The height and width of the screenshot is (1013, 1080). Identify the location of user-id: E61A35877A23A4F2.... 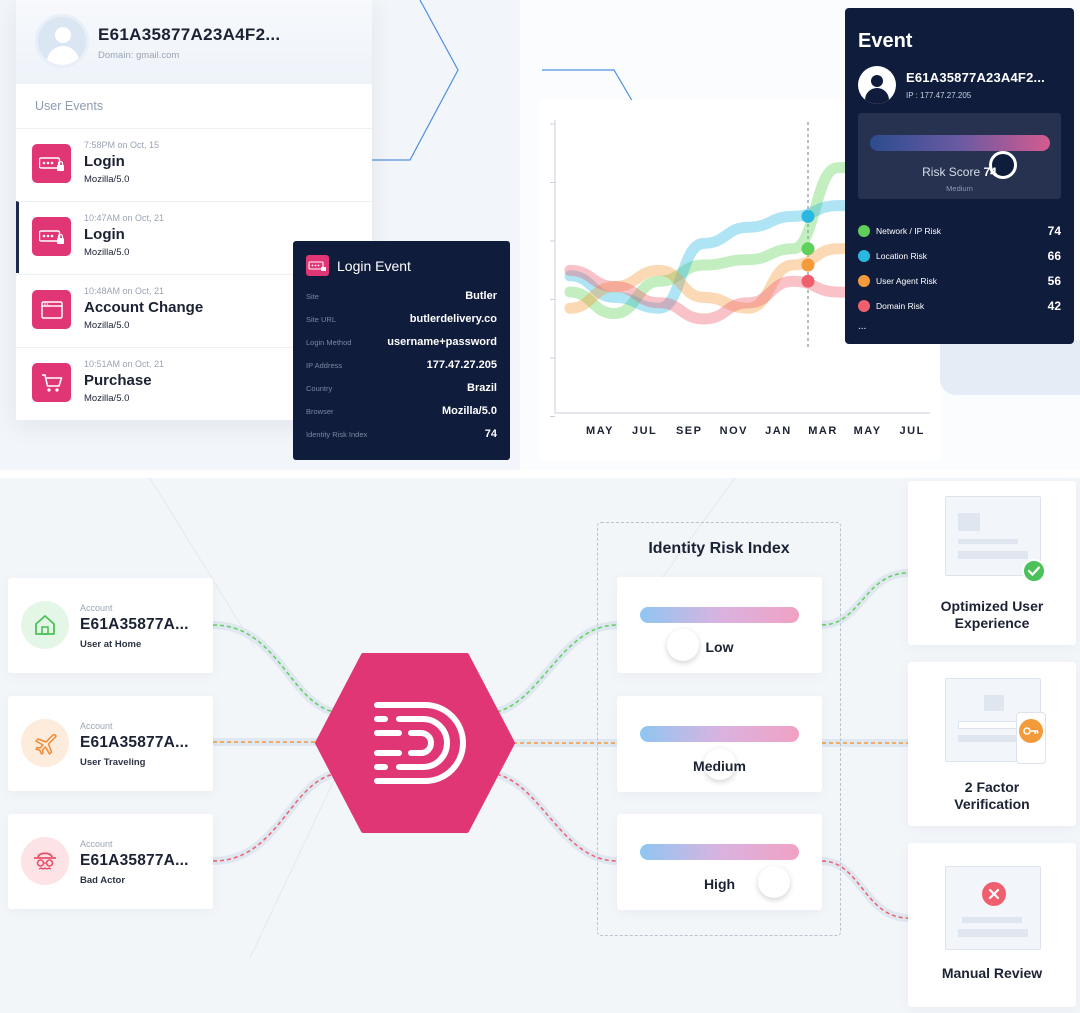
(189, 34).